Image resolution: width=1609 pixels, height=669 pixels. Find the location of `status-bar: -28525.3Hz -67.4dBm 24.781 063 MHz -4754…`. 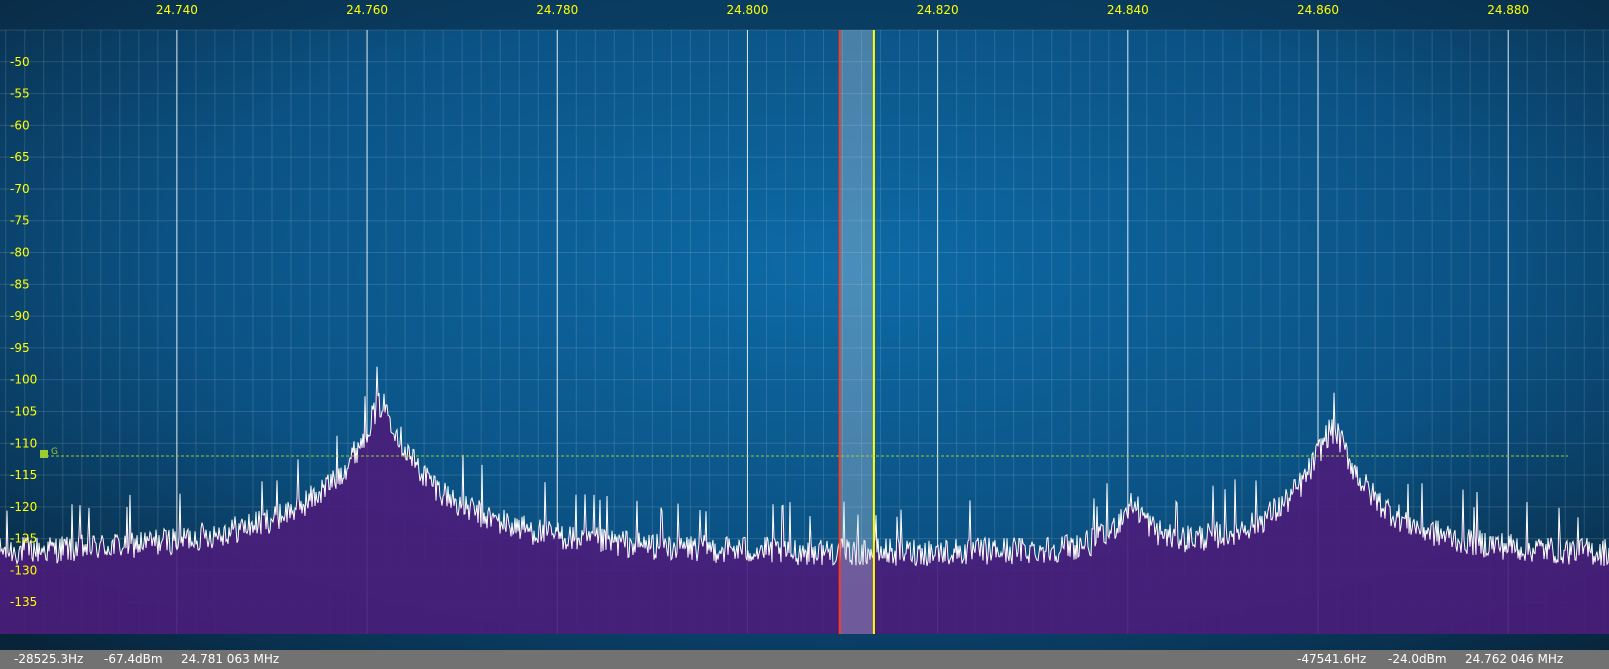

status-bar: -28525.3Hz -67.4dBm 24.781 063 MHz -4754… is located at coordinates (804, 659).